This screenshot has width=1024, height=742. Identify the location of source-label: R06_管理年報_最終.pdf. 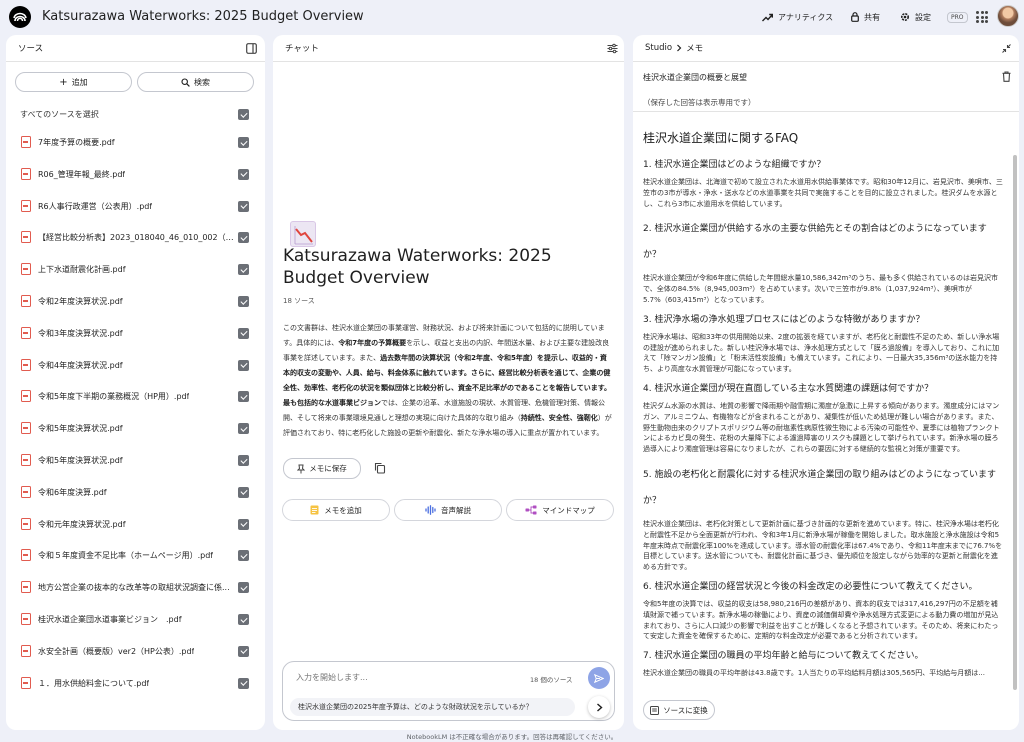
(82, 174).